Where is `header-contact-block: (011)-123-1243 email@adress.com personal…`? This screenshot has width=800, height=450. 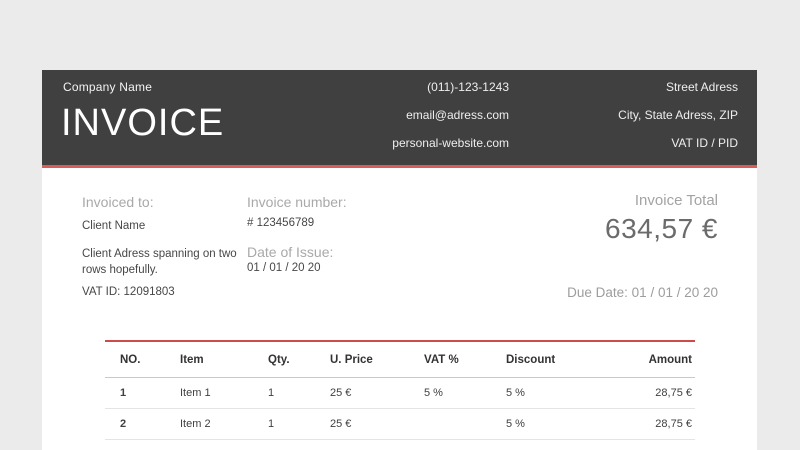
header-contact-block: (011)-123-1243 email@adress.com personal… is located at coordinates (450, 113).